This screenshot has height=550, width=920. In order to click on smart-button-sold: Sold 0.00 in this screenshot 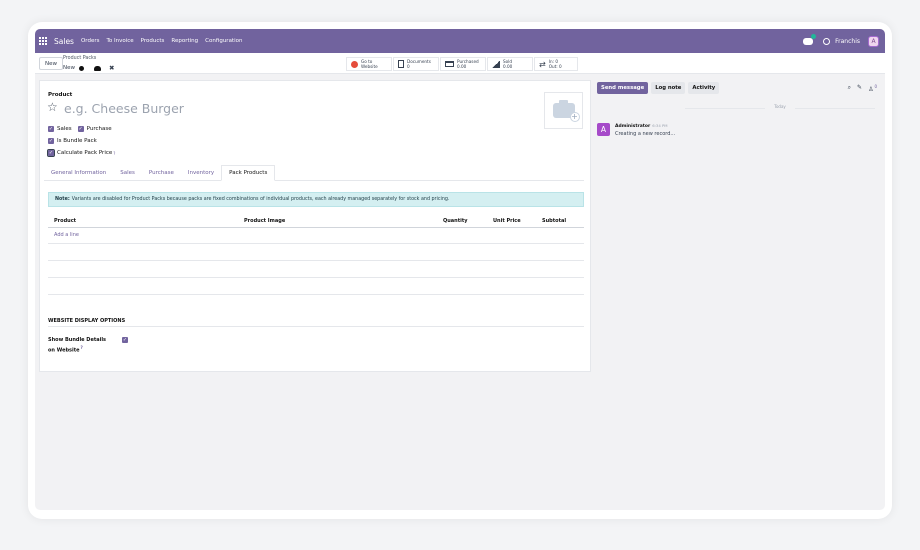, I will do `click(510, 64)`.